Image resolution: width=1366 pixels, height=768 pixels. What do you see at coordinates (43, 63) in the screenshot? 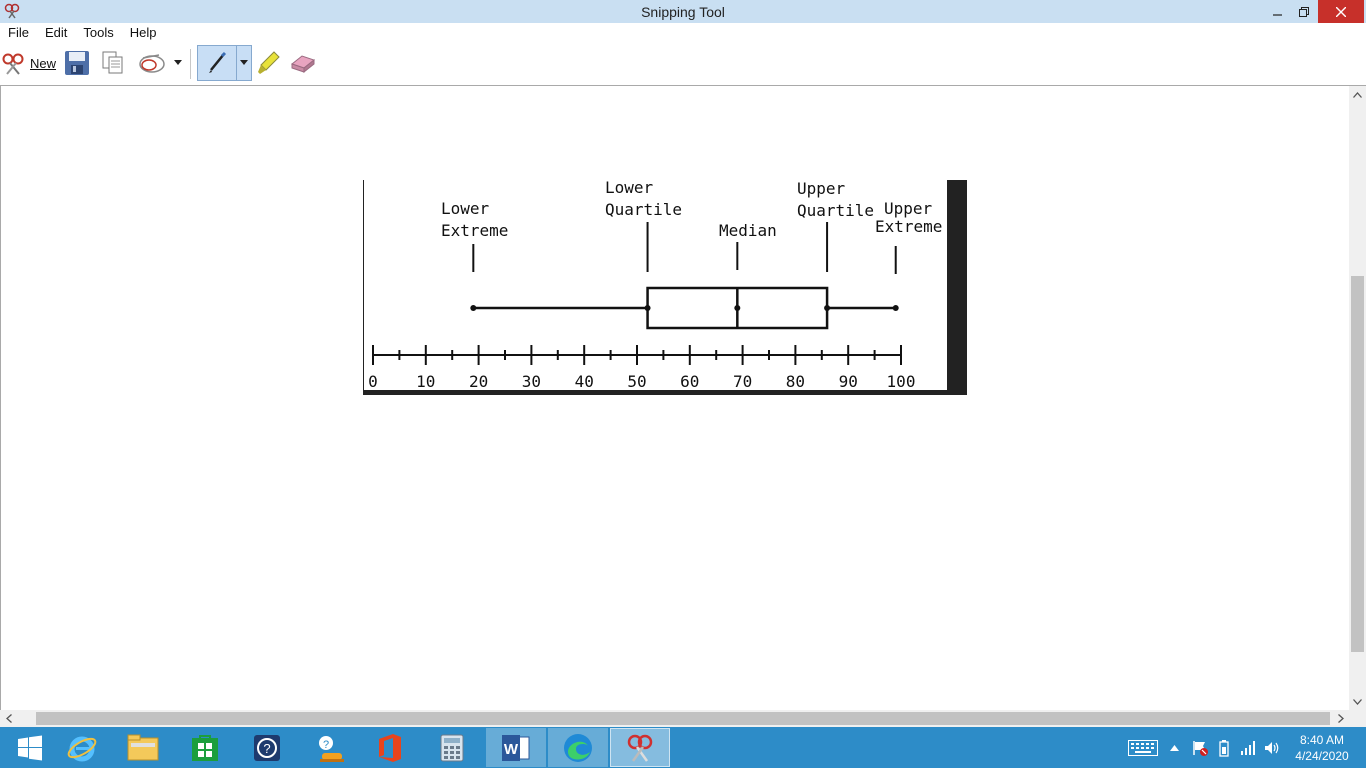
I see `new-snip-label: New` at bounding box center [43, 63].